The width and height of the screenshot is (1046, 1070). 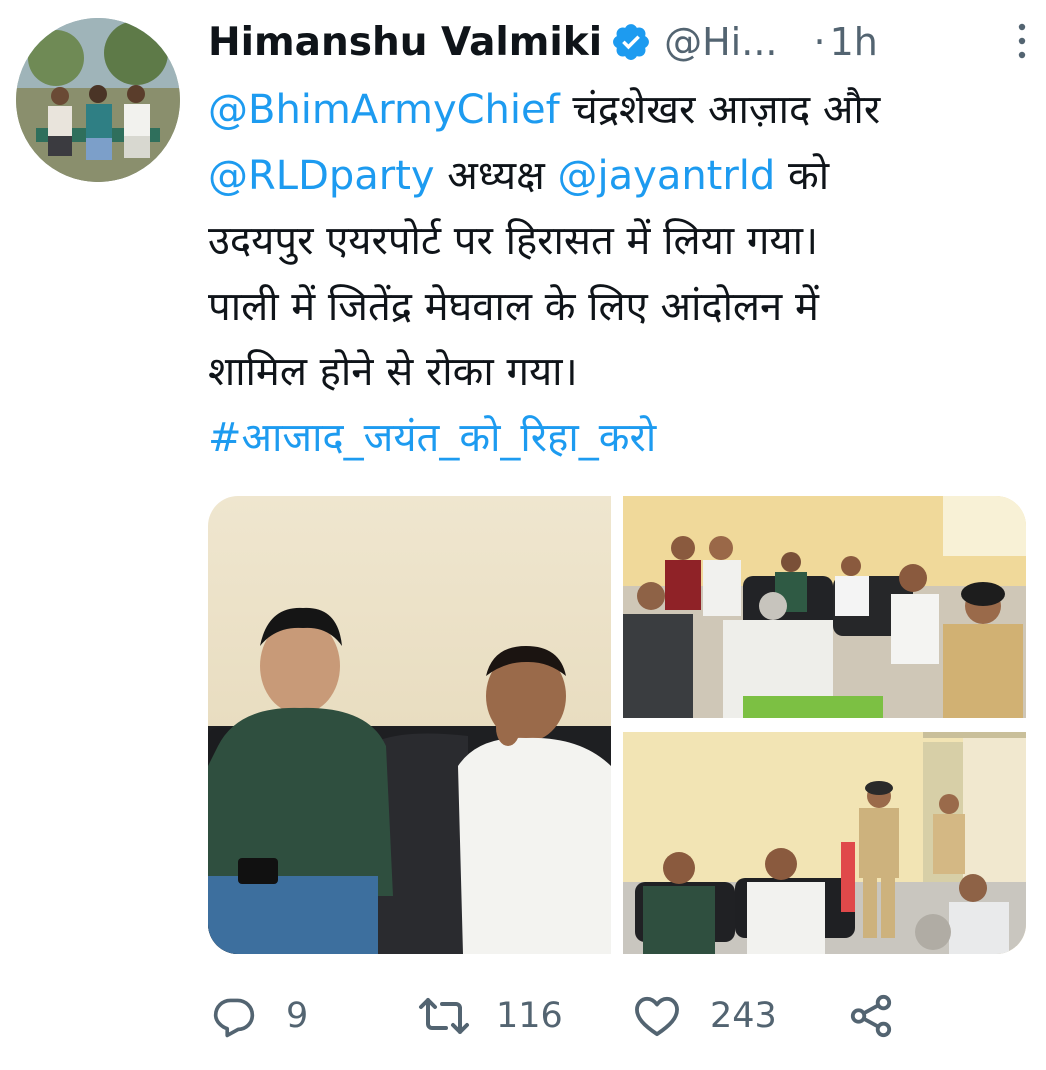 I want to click on reply-icon, so click(x=234, y=1018).